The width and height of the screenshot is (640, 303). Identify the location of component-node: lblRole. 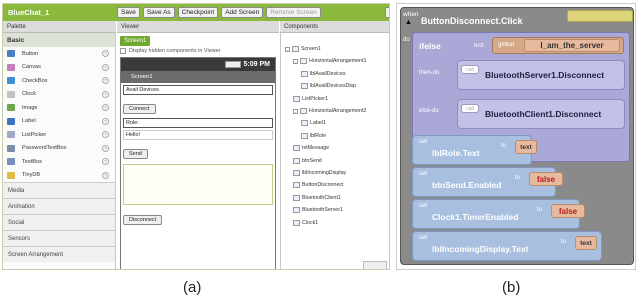
(314, 135).